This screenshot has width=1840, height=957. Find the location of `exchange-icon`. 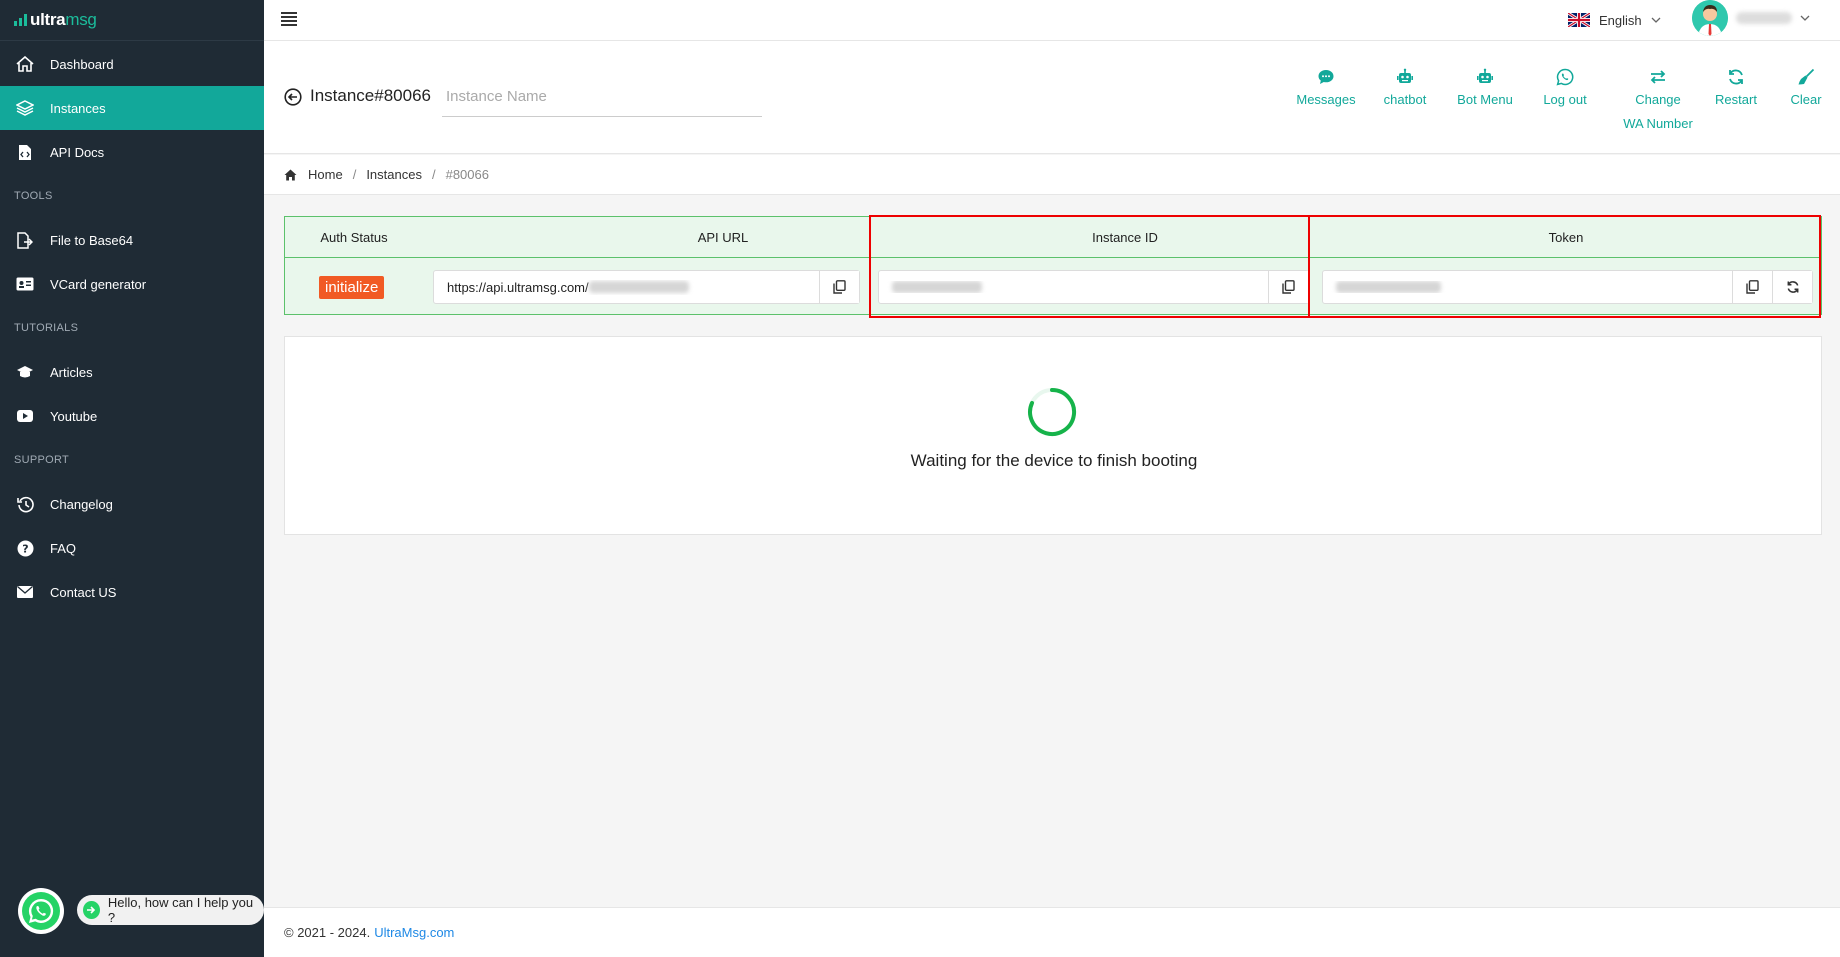

exchange-icon is located at coordinates (1658, 77).